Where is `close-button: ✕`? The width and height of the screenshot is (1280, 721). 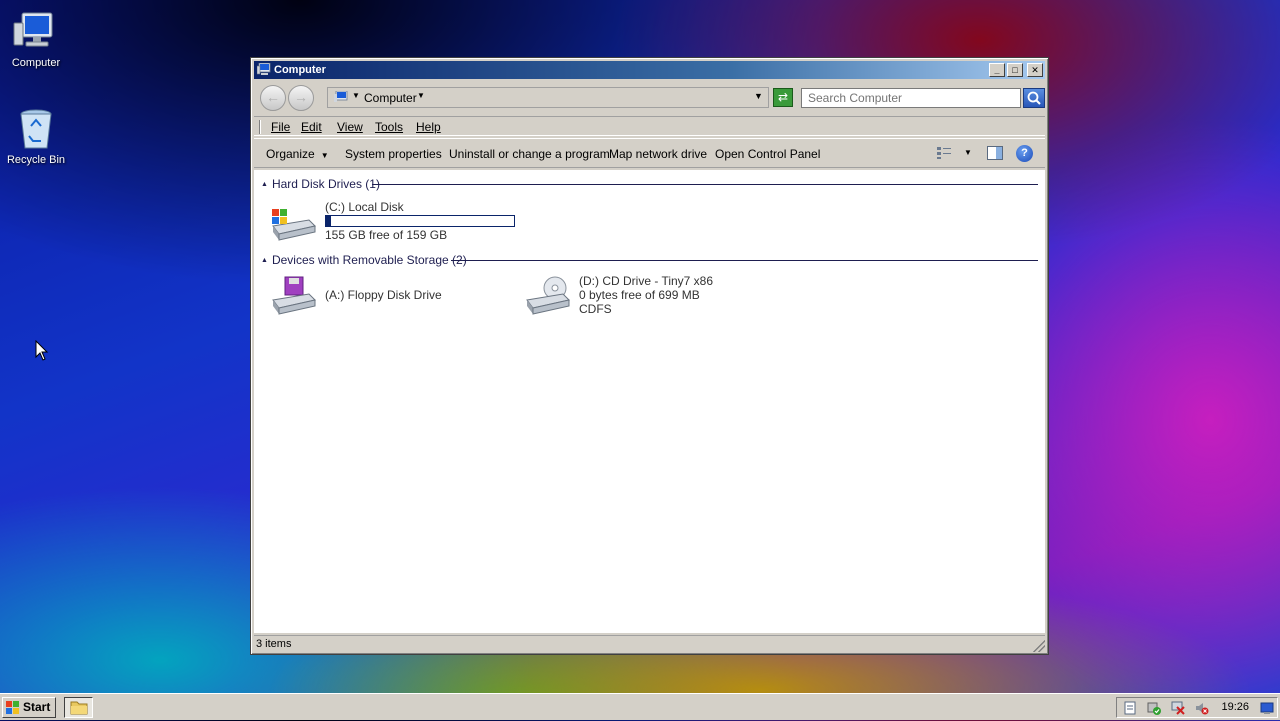
close-button: ✕ is located at coordinates (1035, 70).